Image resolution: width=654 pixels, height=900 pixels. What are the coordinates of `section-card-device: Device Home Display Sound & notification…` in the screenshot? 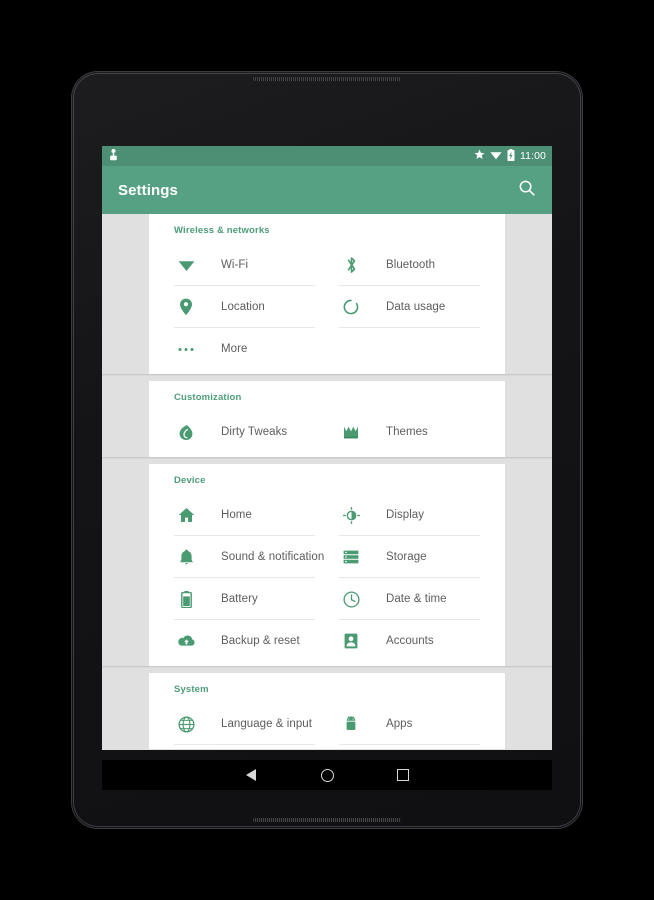 It's located at (327, 565).